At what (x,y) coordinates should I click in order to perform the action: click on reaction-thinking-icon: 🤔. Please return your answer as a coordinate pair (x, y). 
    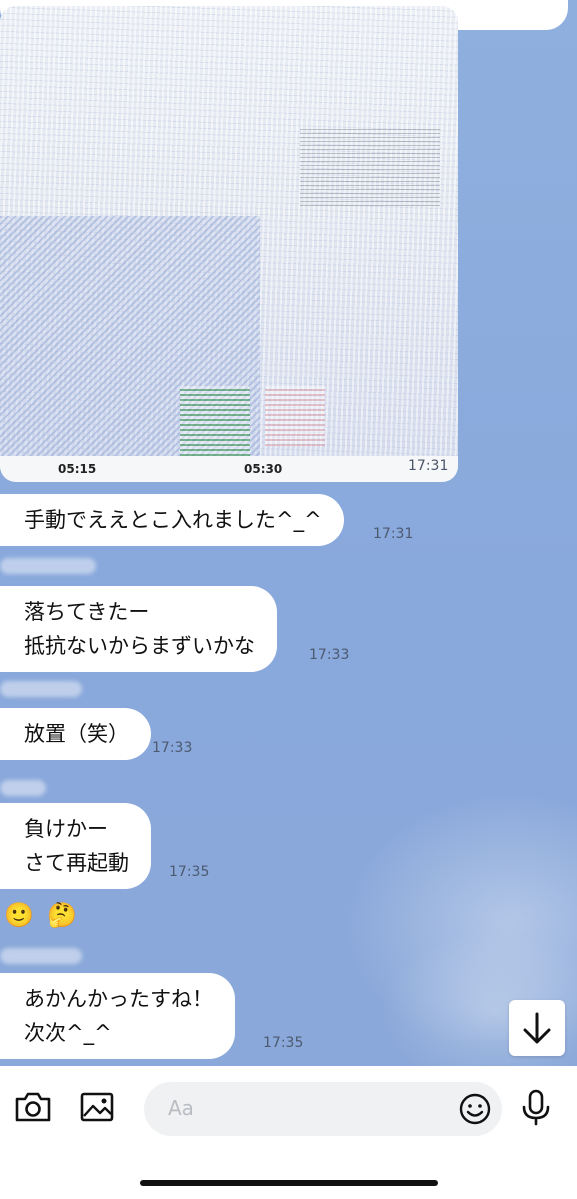
    Looking at the image, I should click on (62, 915).